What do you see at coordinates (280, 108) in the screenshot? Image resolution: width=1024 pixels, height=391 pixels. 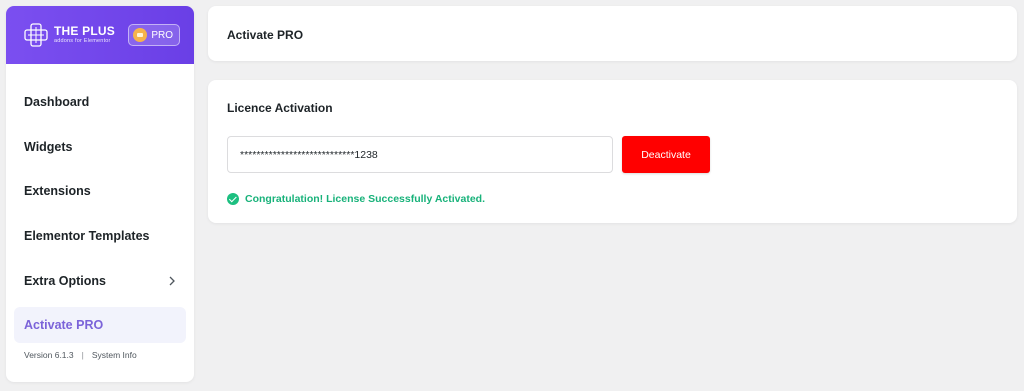 I see `license-section-title: Licence Activation` at bounding box center [280, 108].